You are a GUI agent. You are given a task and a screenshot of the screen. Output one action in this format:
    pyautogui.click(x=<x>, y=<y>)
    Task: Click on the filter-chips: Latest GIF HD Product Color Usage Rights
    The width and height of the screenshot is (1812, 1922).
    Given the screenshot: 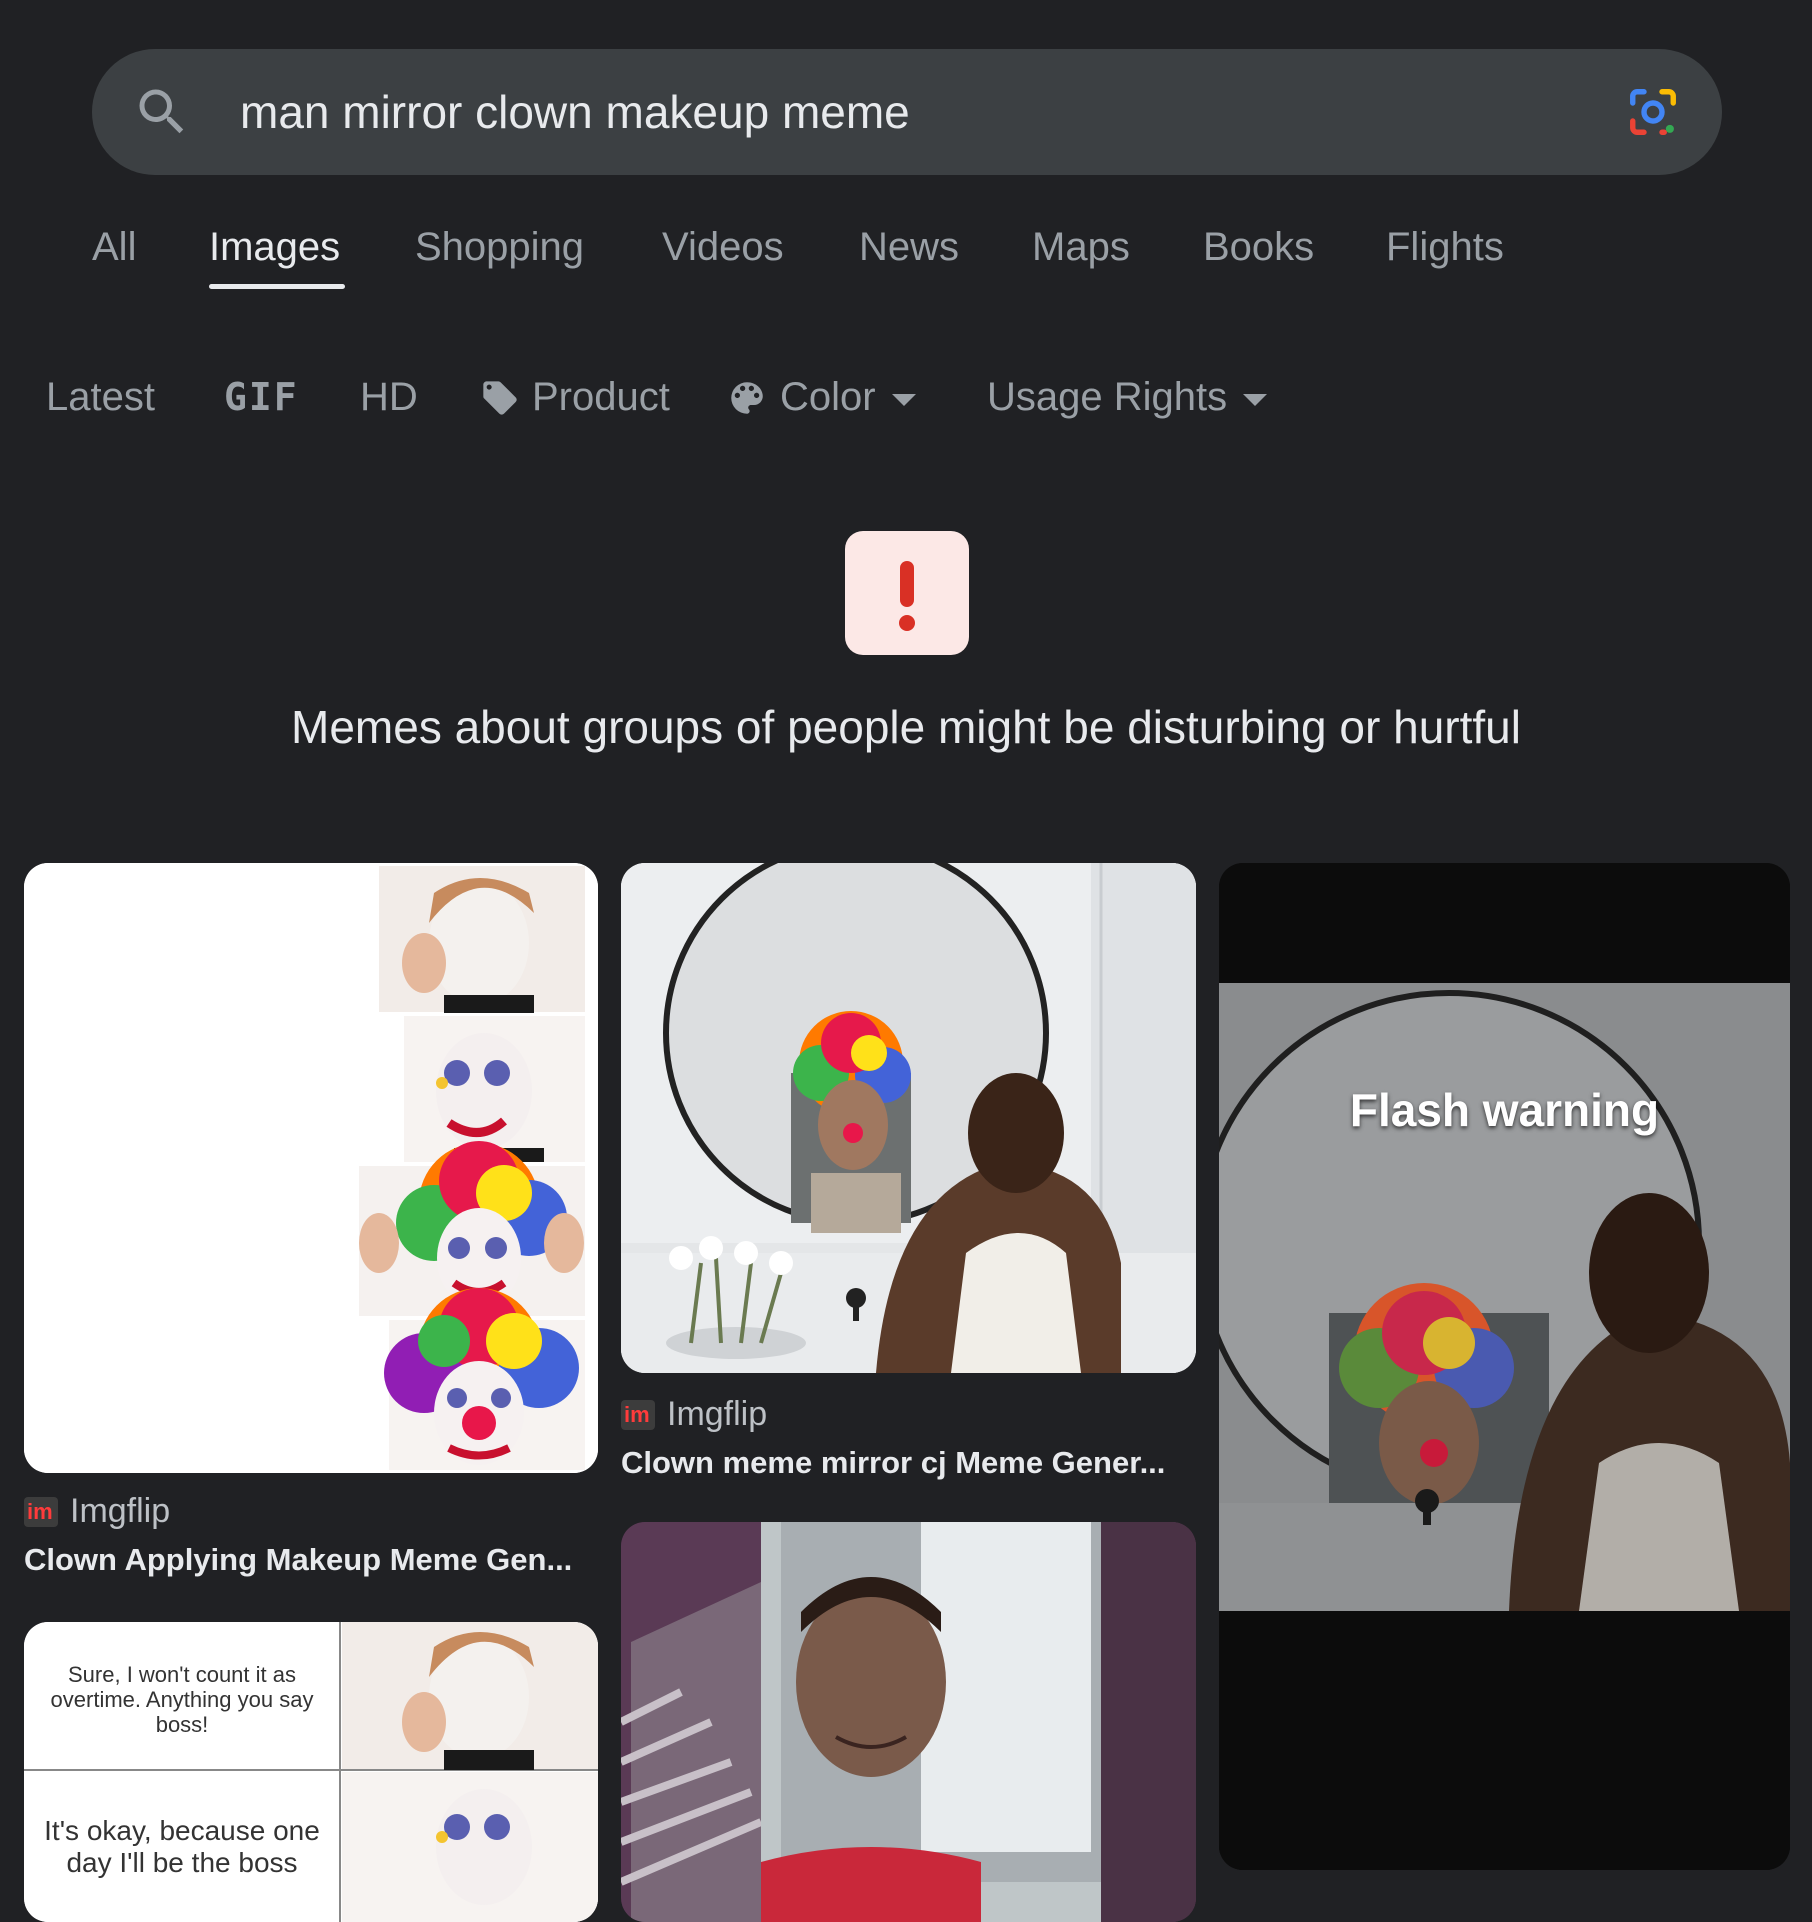 What is the action you would take?
    pyautogui.click(x=906, y=400)
    